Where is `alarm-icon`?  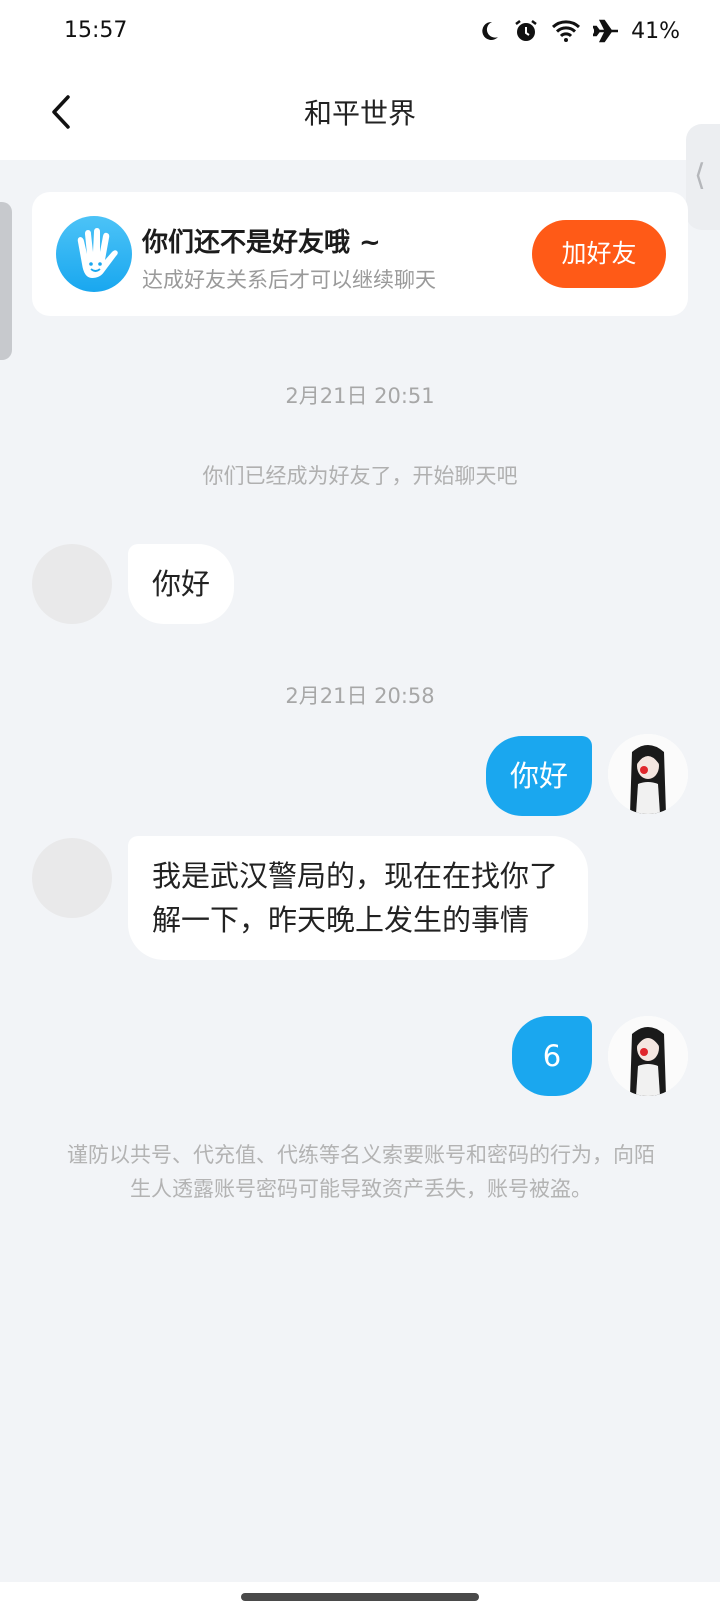
alarm-icon is located at coordinates (526, 30).